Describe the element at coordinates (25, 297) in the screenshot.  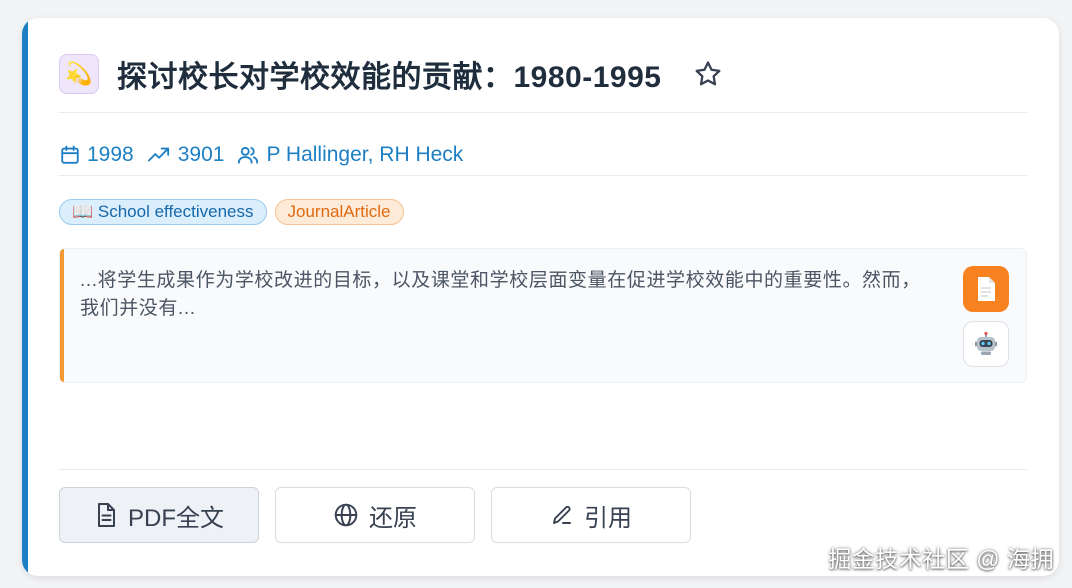
I see `card-accent-bar` at that location.